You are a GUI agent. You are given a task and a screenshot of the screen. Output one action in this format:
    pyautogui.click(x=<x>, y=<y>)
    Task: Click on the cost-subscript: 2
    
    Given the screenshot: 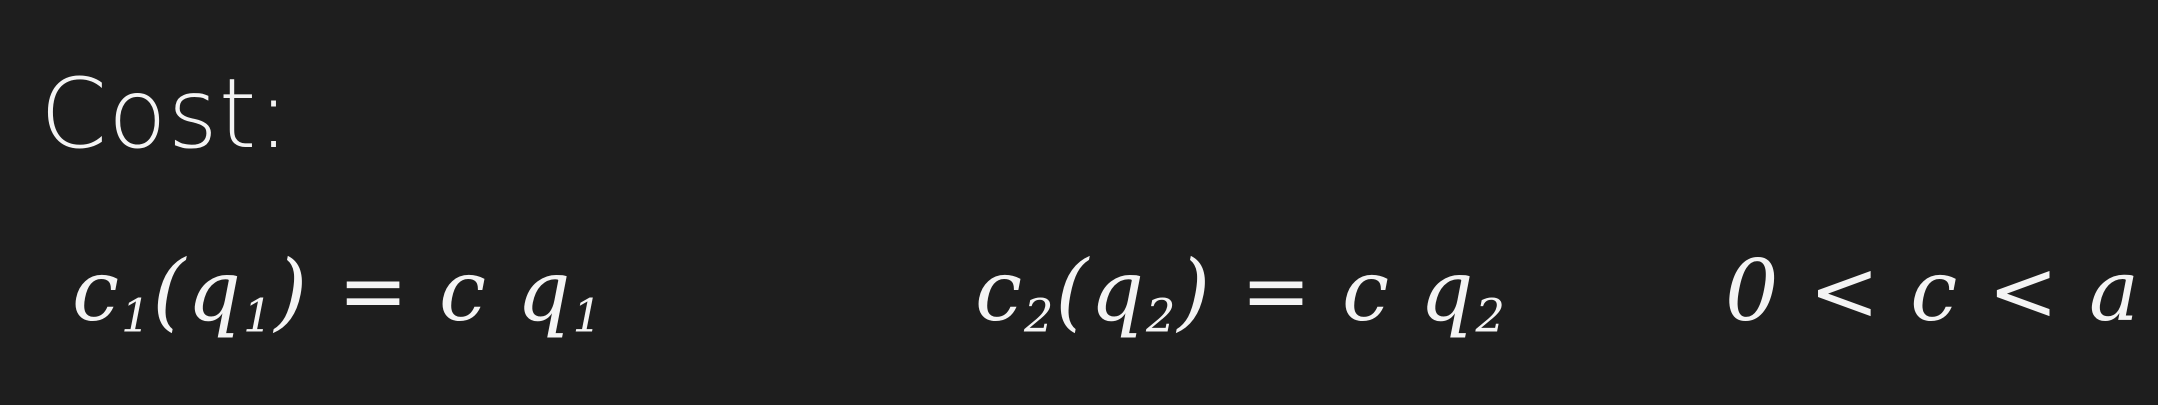 What is the action you would take?
    pyautogui.click(x=1040, y=315)
    